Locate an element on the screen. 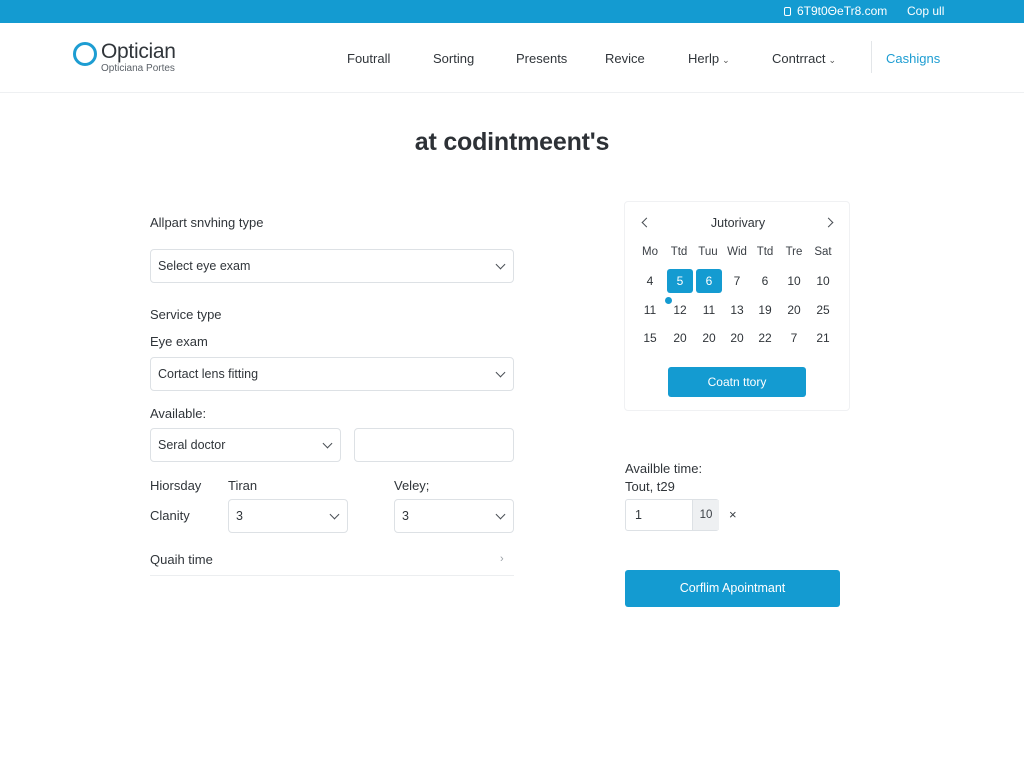 The height and width of the screenshot is (768, 1024). calendar-day-selected: 6 is located at coordinates (709, 281).